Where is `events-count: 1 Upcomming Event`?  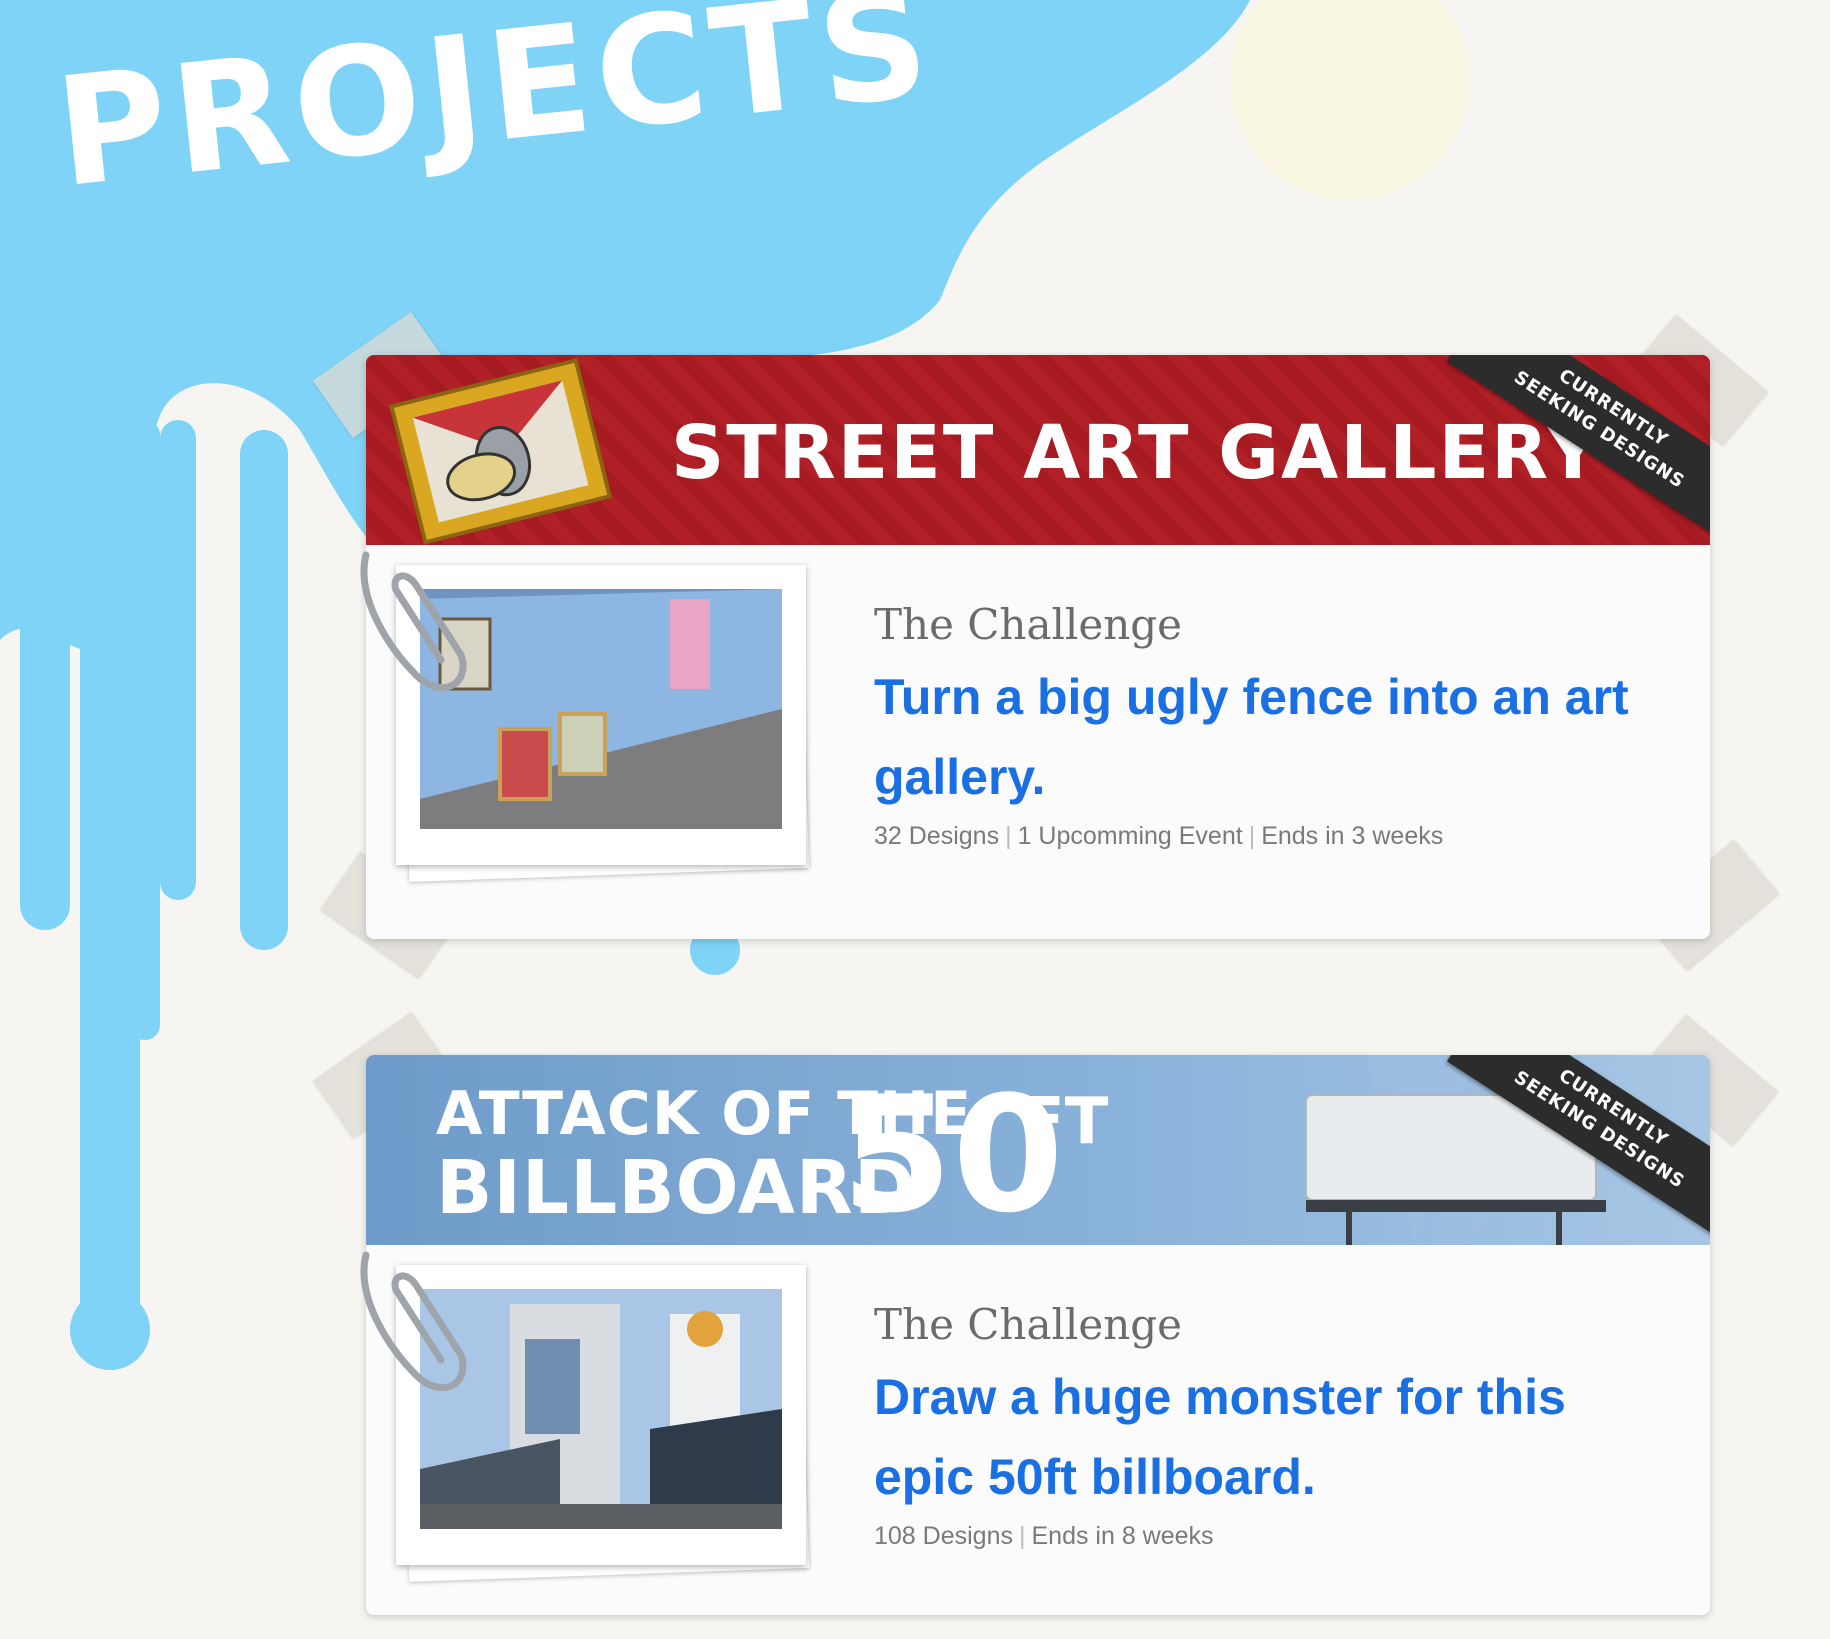
events-count: 1 Upcomming Event is located at coordinates (1130, 836).